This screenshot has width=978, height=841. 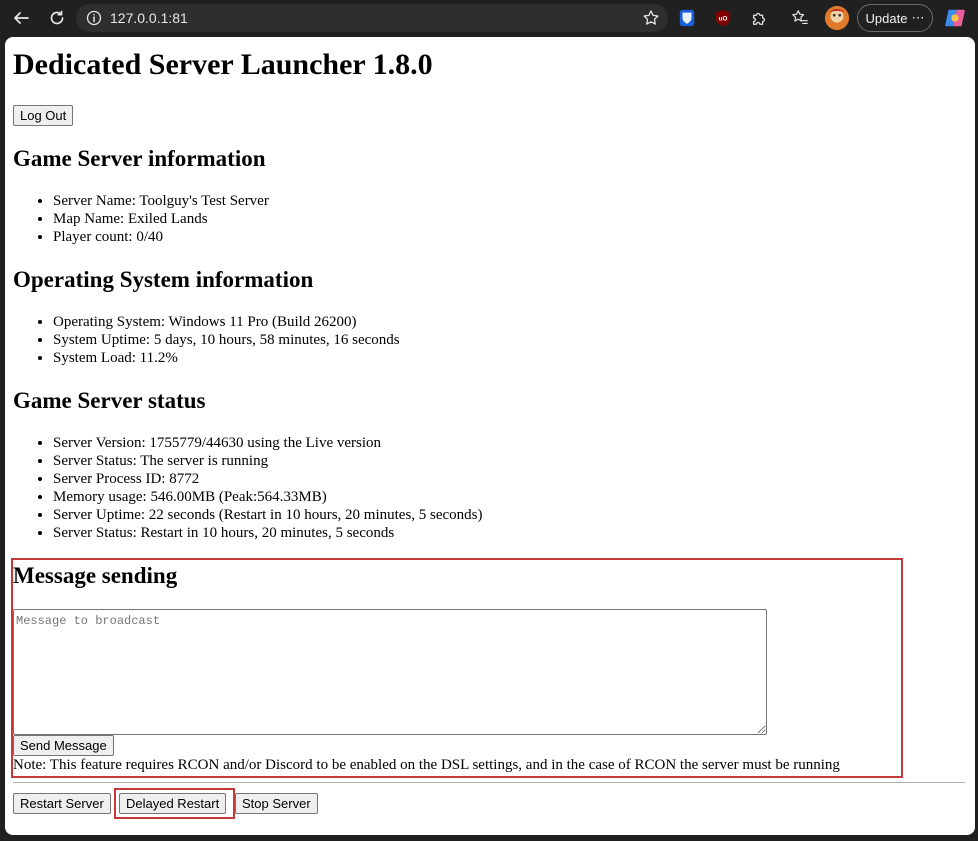 What do you see at coordinates (651, 18) in the screenshot?
I see `favorite-star-icon` at bounding box center [651, 18].